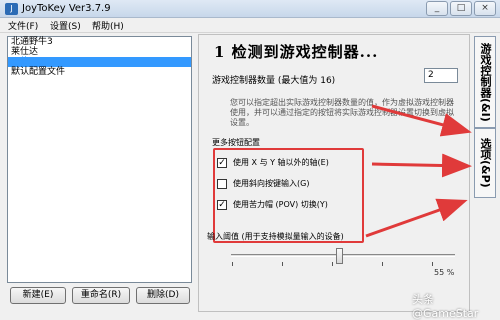  I want to click on delete-button: 删除(D), so click(163, 295).